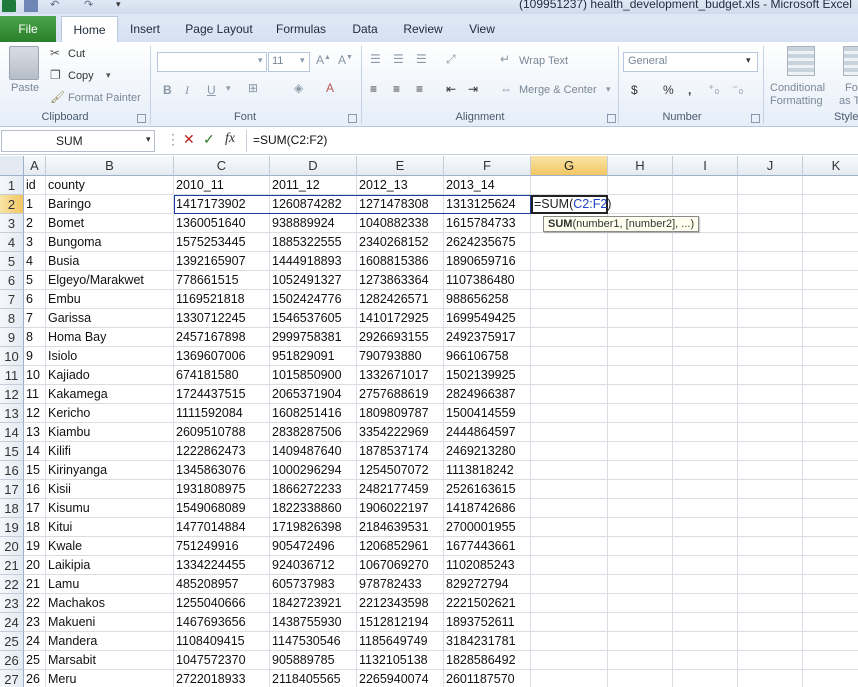 The image size is (858, 687). I want to click on table-cell: 2999758381, so click(313, 337).